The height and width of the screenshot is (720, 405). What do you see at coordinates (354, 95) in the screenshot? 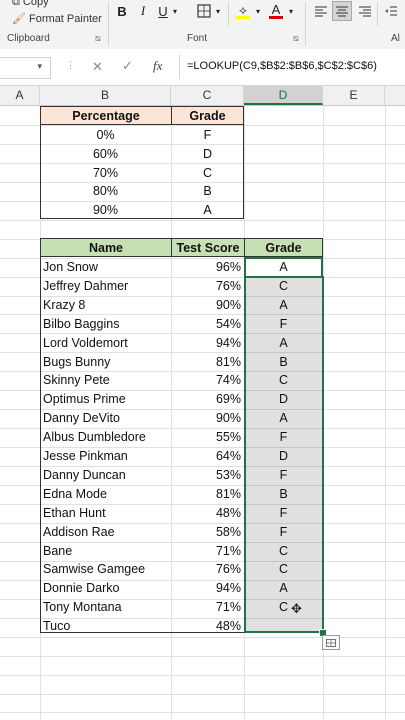
I see `column-header-e: E` at bounding box center [354, 95].